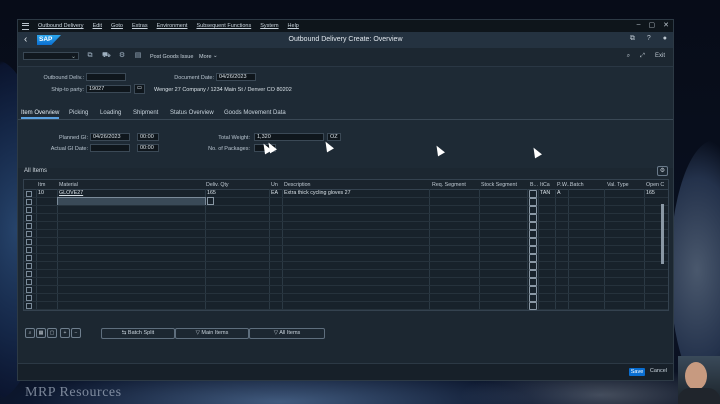 This screenshot has height=404, width=720. Describe the element at coordinates (65, 333) in the screenshot. I see `add-row-icon: +` at that location.